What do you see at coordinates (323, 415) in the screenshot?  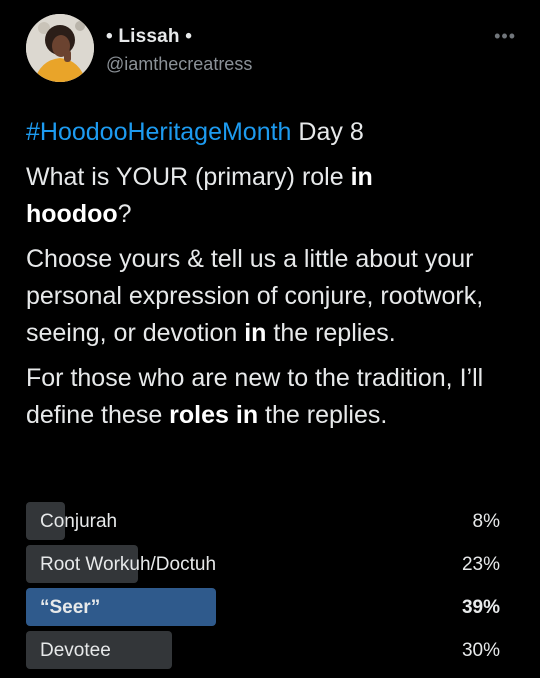 I see `tweet-paragraph-3-end: the replies.` at bounding box center [323, 415].